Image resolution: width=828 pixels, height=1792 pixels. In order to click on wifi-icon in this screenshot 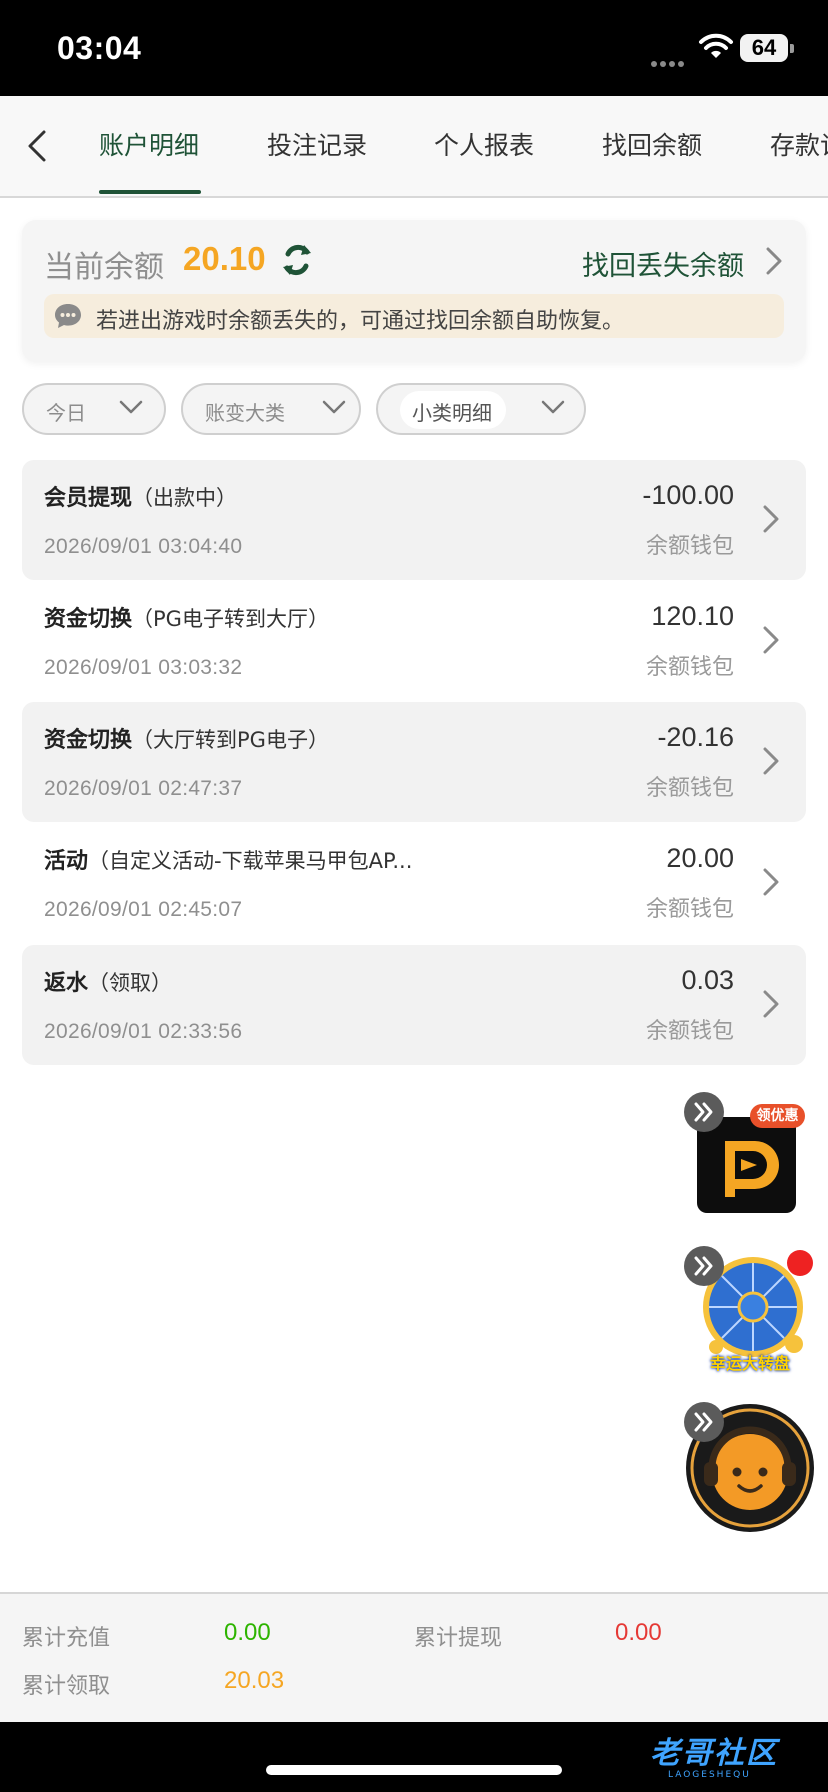, I will do `click(716, 45)`.